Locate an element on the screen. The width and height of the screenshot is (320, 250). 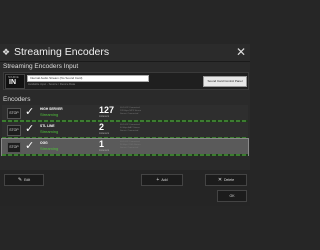
app-icon: ❖ is located at coordinates (6, 52).